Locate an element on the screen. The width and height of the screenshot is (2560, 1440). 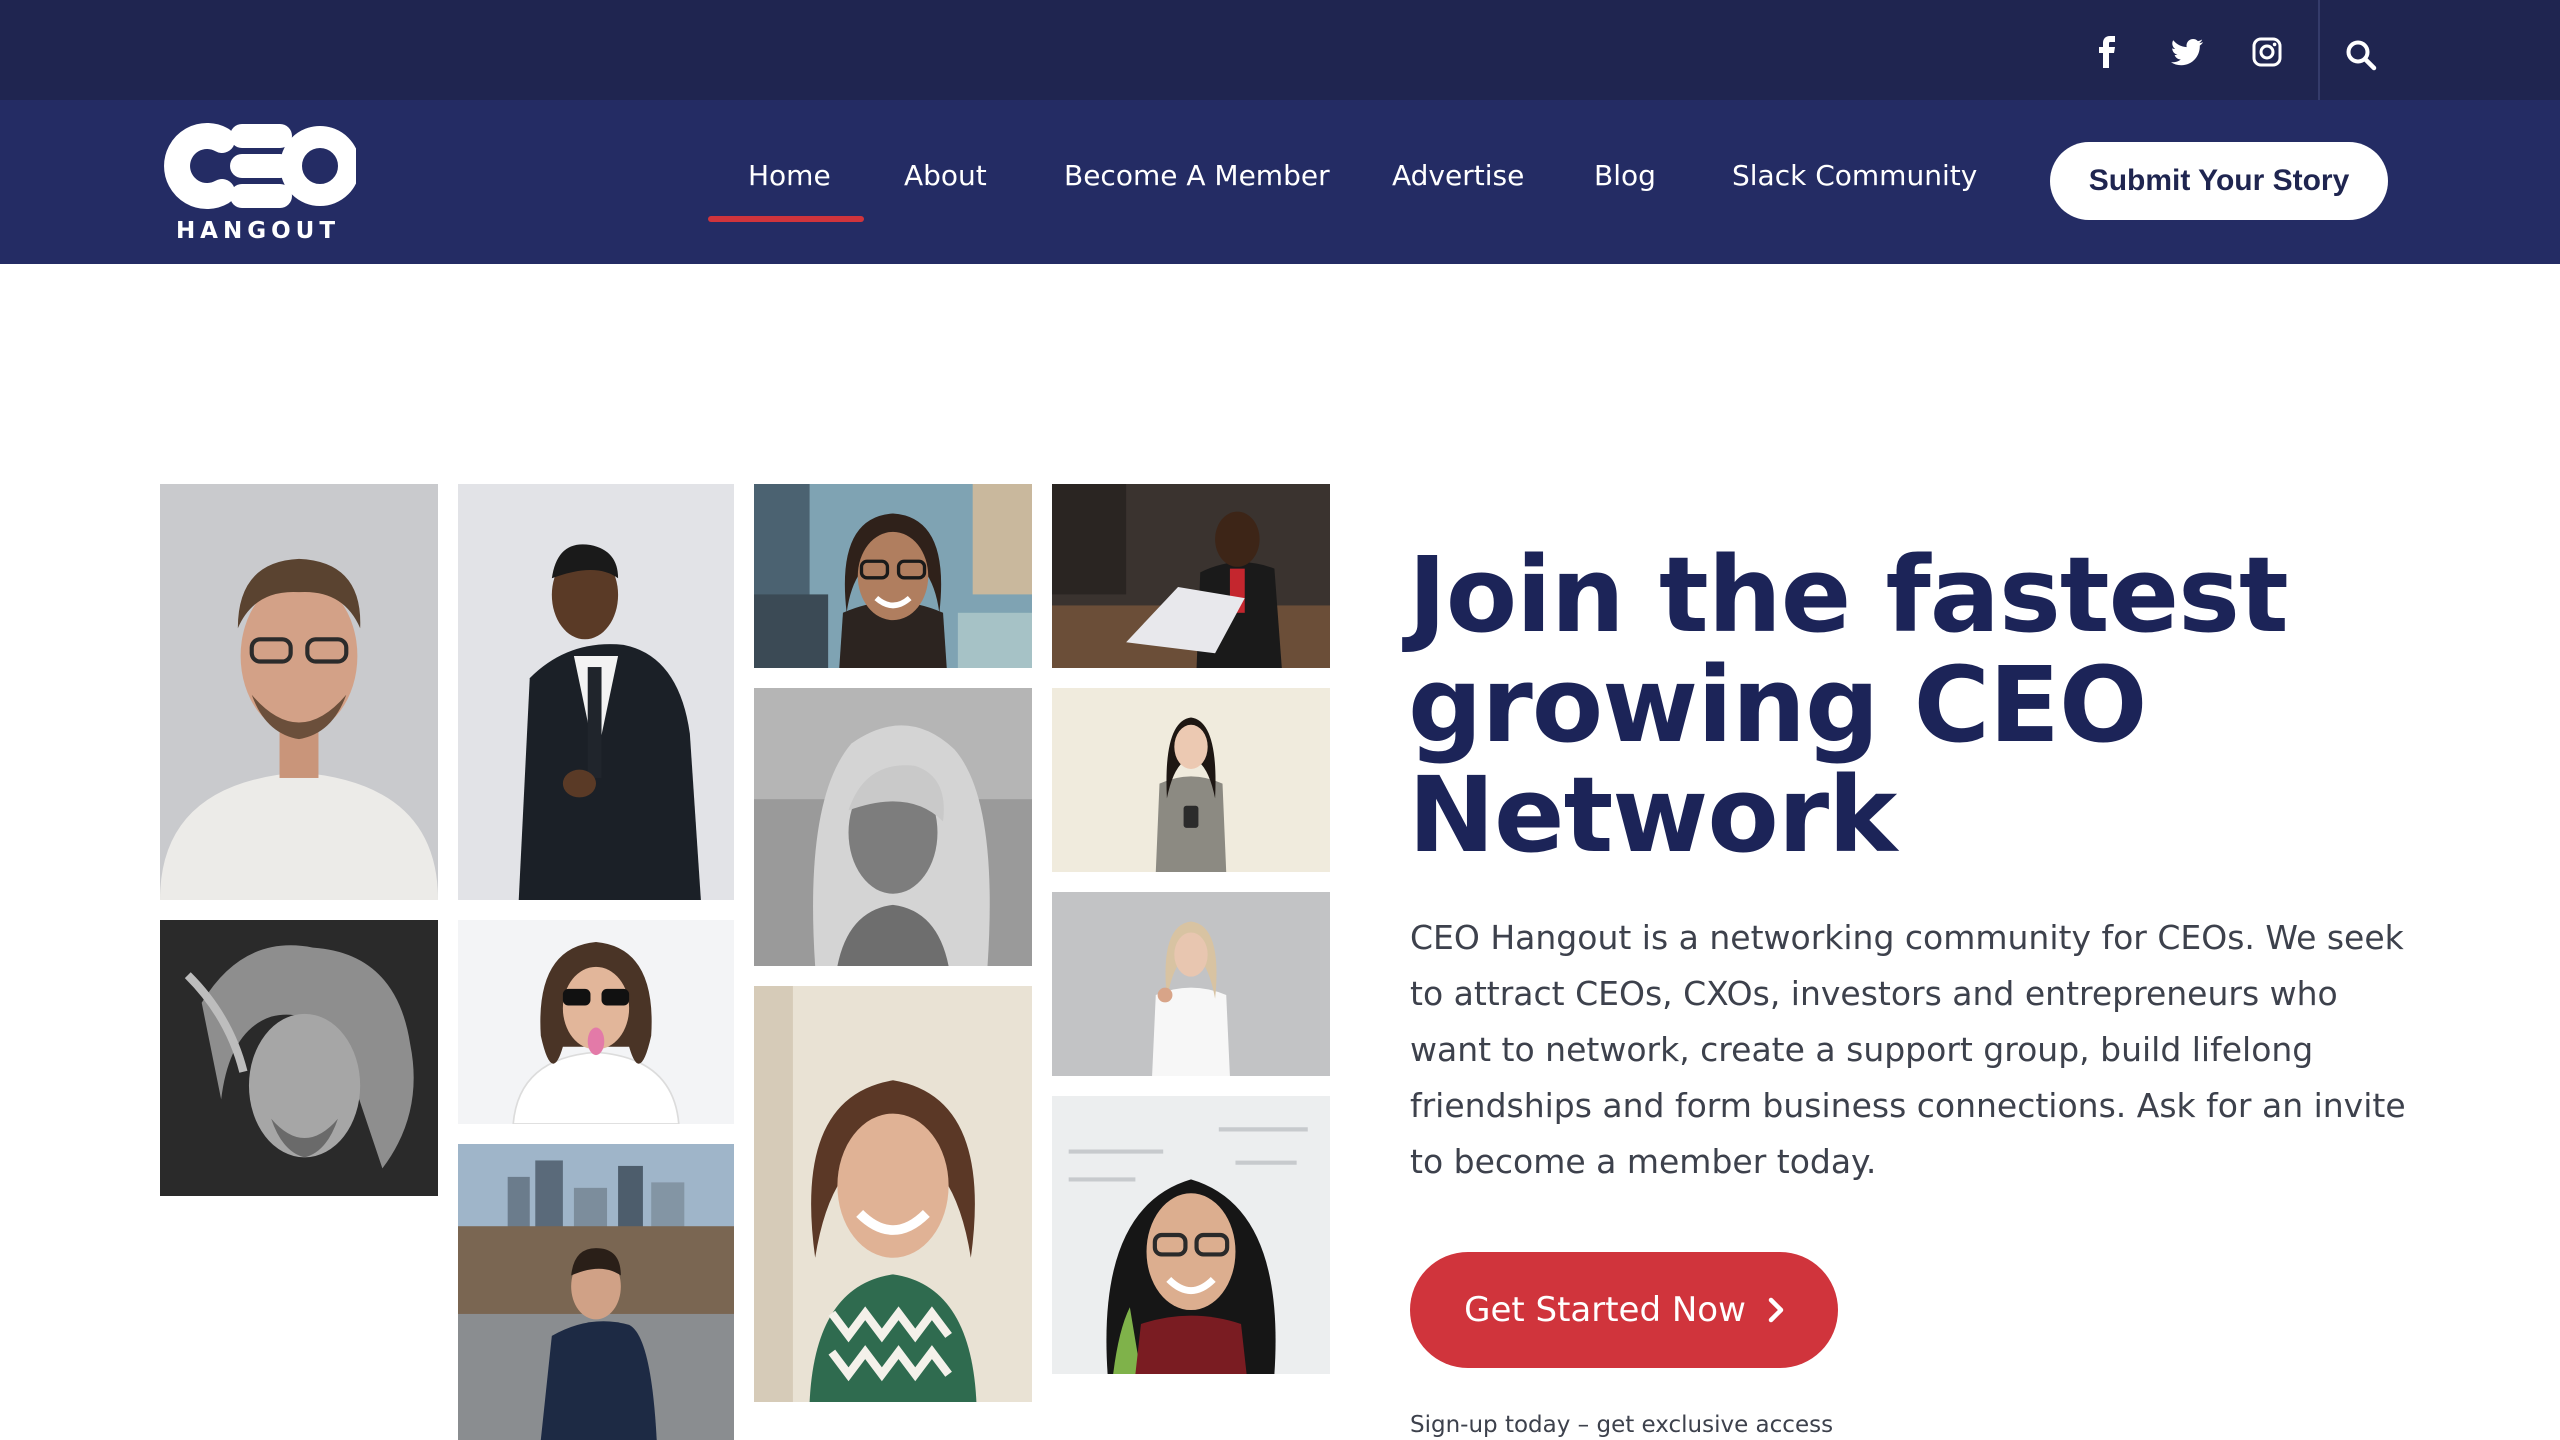
hero-title: Join the fastest growing CEO Network is located at coordinates (1848, 705).